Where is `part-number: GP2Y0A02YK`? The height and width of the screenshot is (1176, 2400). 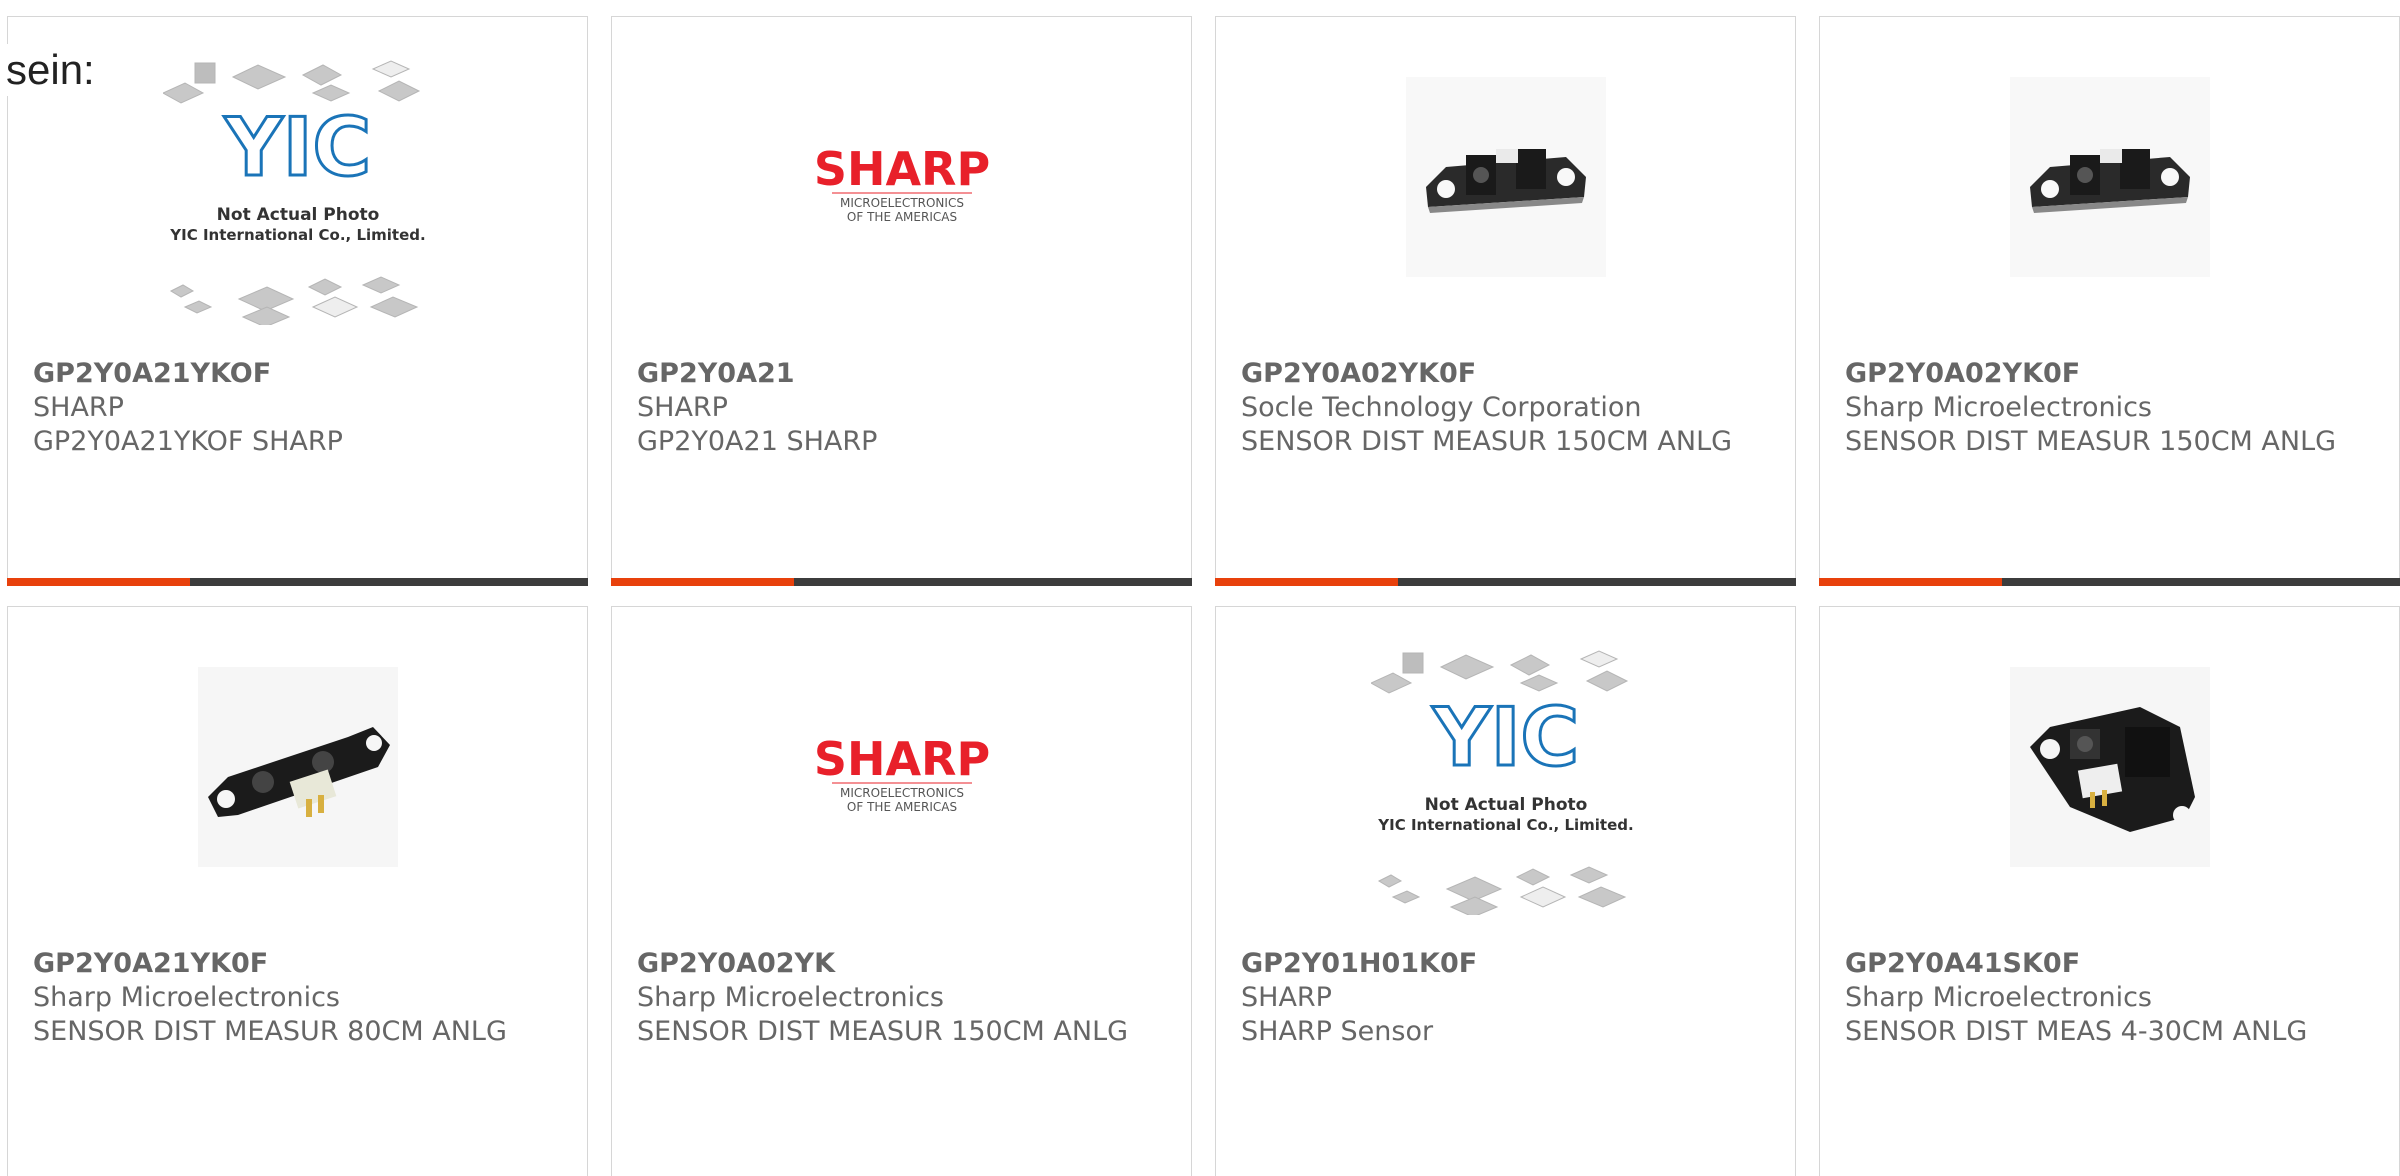 part-number: GP2Y0A02YK is located at coordinates (904, 964).